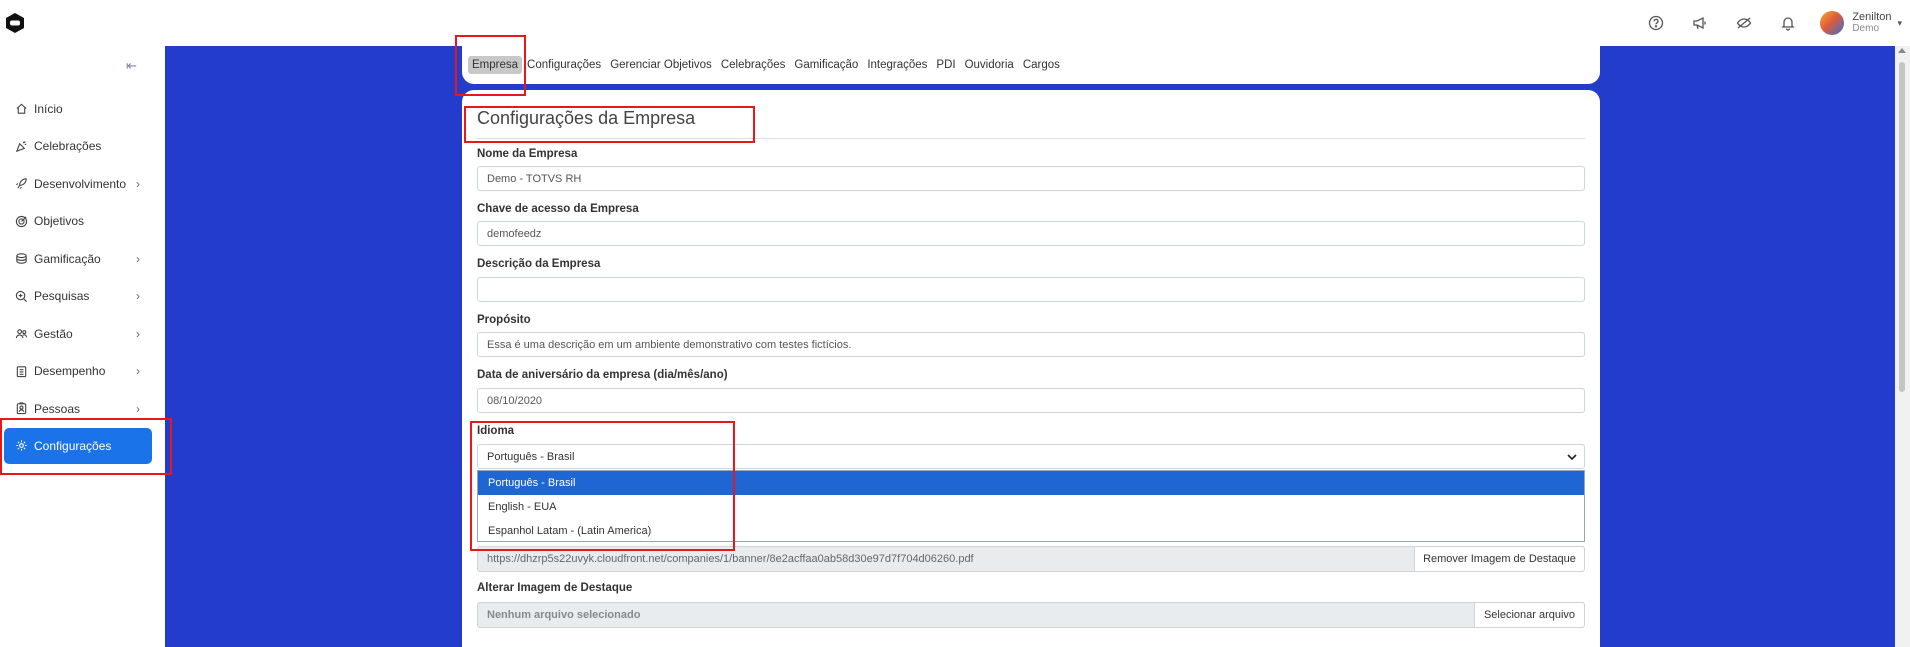 The image size is (1910, 647). I want to click on tab-gamificacao: Gamificação, so click(826, 65).